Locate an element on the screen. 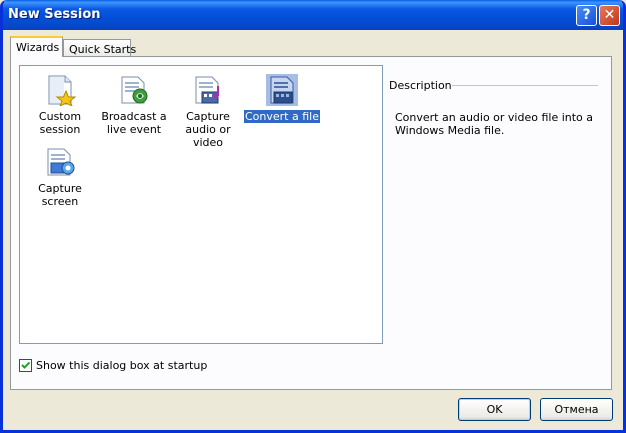 The width and height of the screenshot is (626, 433). capture-av-icon is located at coordinates (207, 90).